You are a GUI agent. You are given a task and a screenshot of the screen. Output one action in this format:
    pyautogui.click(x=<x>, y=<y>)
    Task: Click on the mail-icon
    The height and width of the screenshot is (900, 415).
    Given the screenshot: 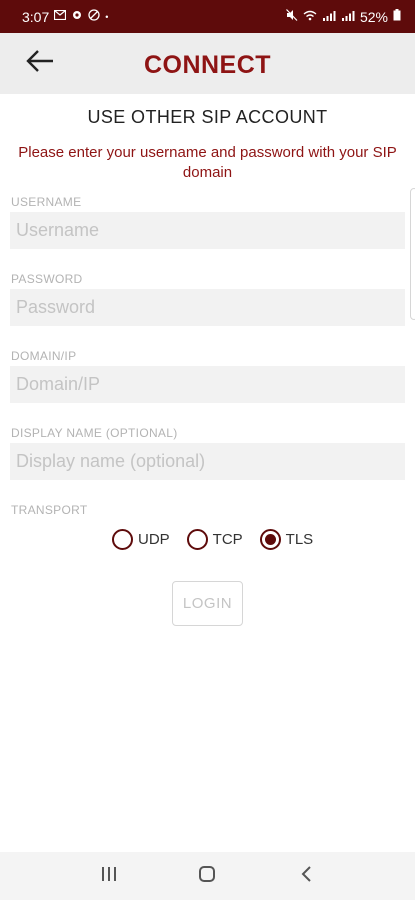 What is the action you would take?
    pyautogui.click(x=60, y=16)
    